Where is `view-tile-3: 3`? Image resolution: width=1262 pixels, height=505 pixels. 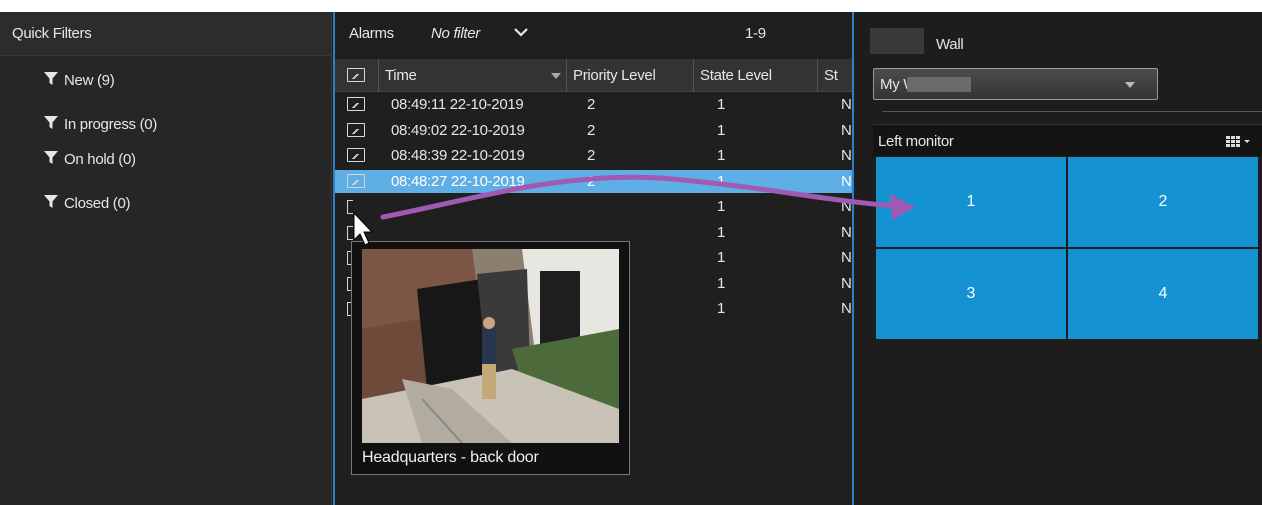 view-tile-3: 3 is located at coordinates (971, 294).